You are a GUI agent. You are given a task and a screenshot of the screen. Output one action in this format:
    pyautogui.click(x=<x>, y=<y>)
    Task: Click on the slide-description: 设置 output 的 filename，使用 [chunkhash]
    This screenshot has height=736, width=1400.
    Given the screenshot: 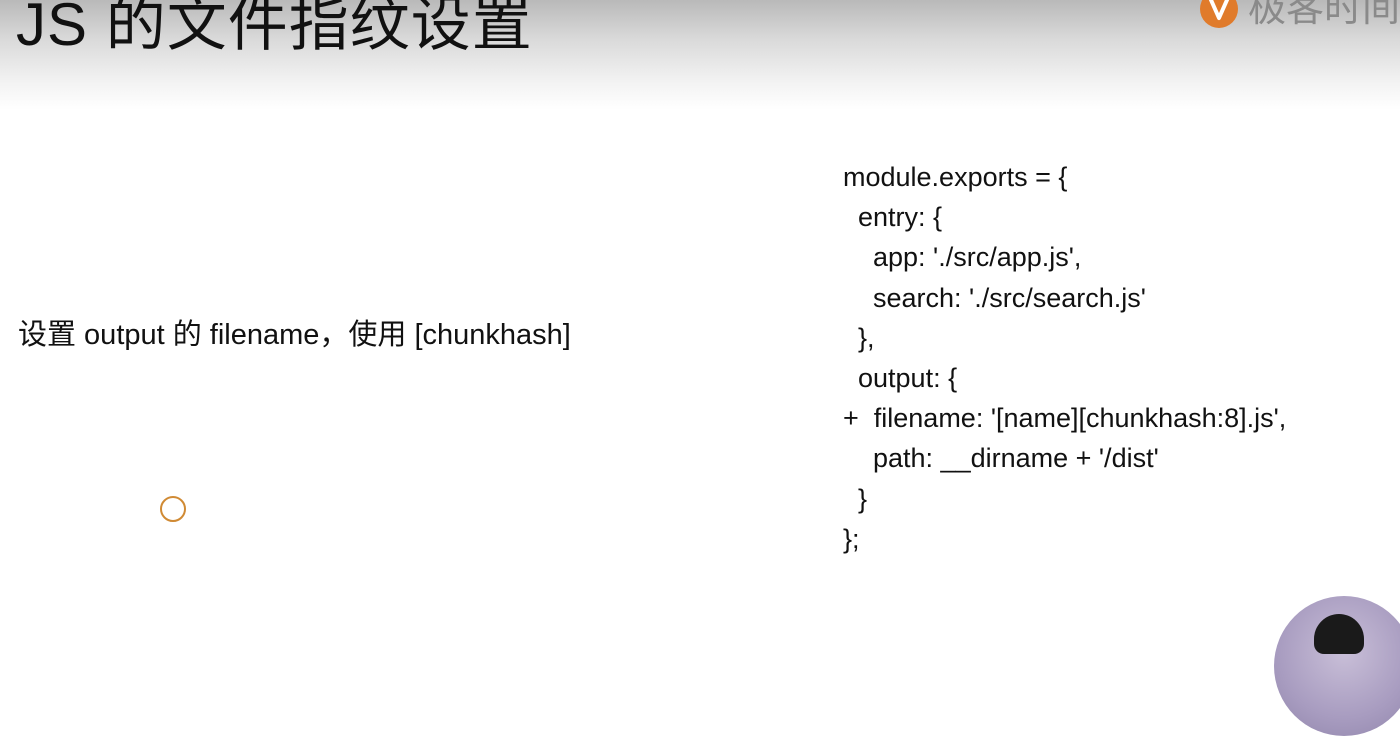 What is the action you would take?
    pyautogui.click(x=294, y=335)
    